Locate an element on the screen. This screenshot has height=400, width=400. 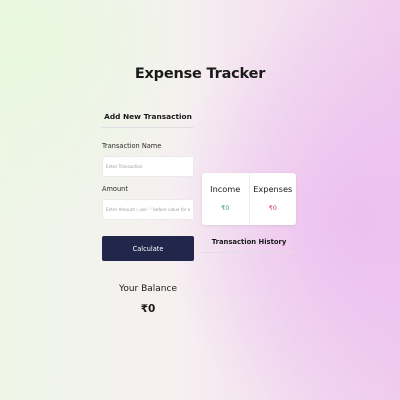
income-expense-summary: Income ₹0 Expenses ₹0 is located at coordinates (249, 199).